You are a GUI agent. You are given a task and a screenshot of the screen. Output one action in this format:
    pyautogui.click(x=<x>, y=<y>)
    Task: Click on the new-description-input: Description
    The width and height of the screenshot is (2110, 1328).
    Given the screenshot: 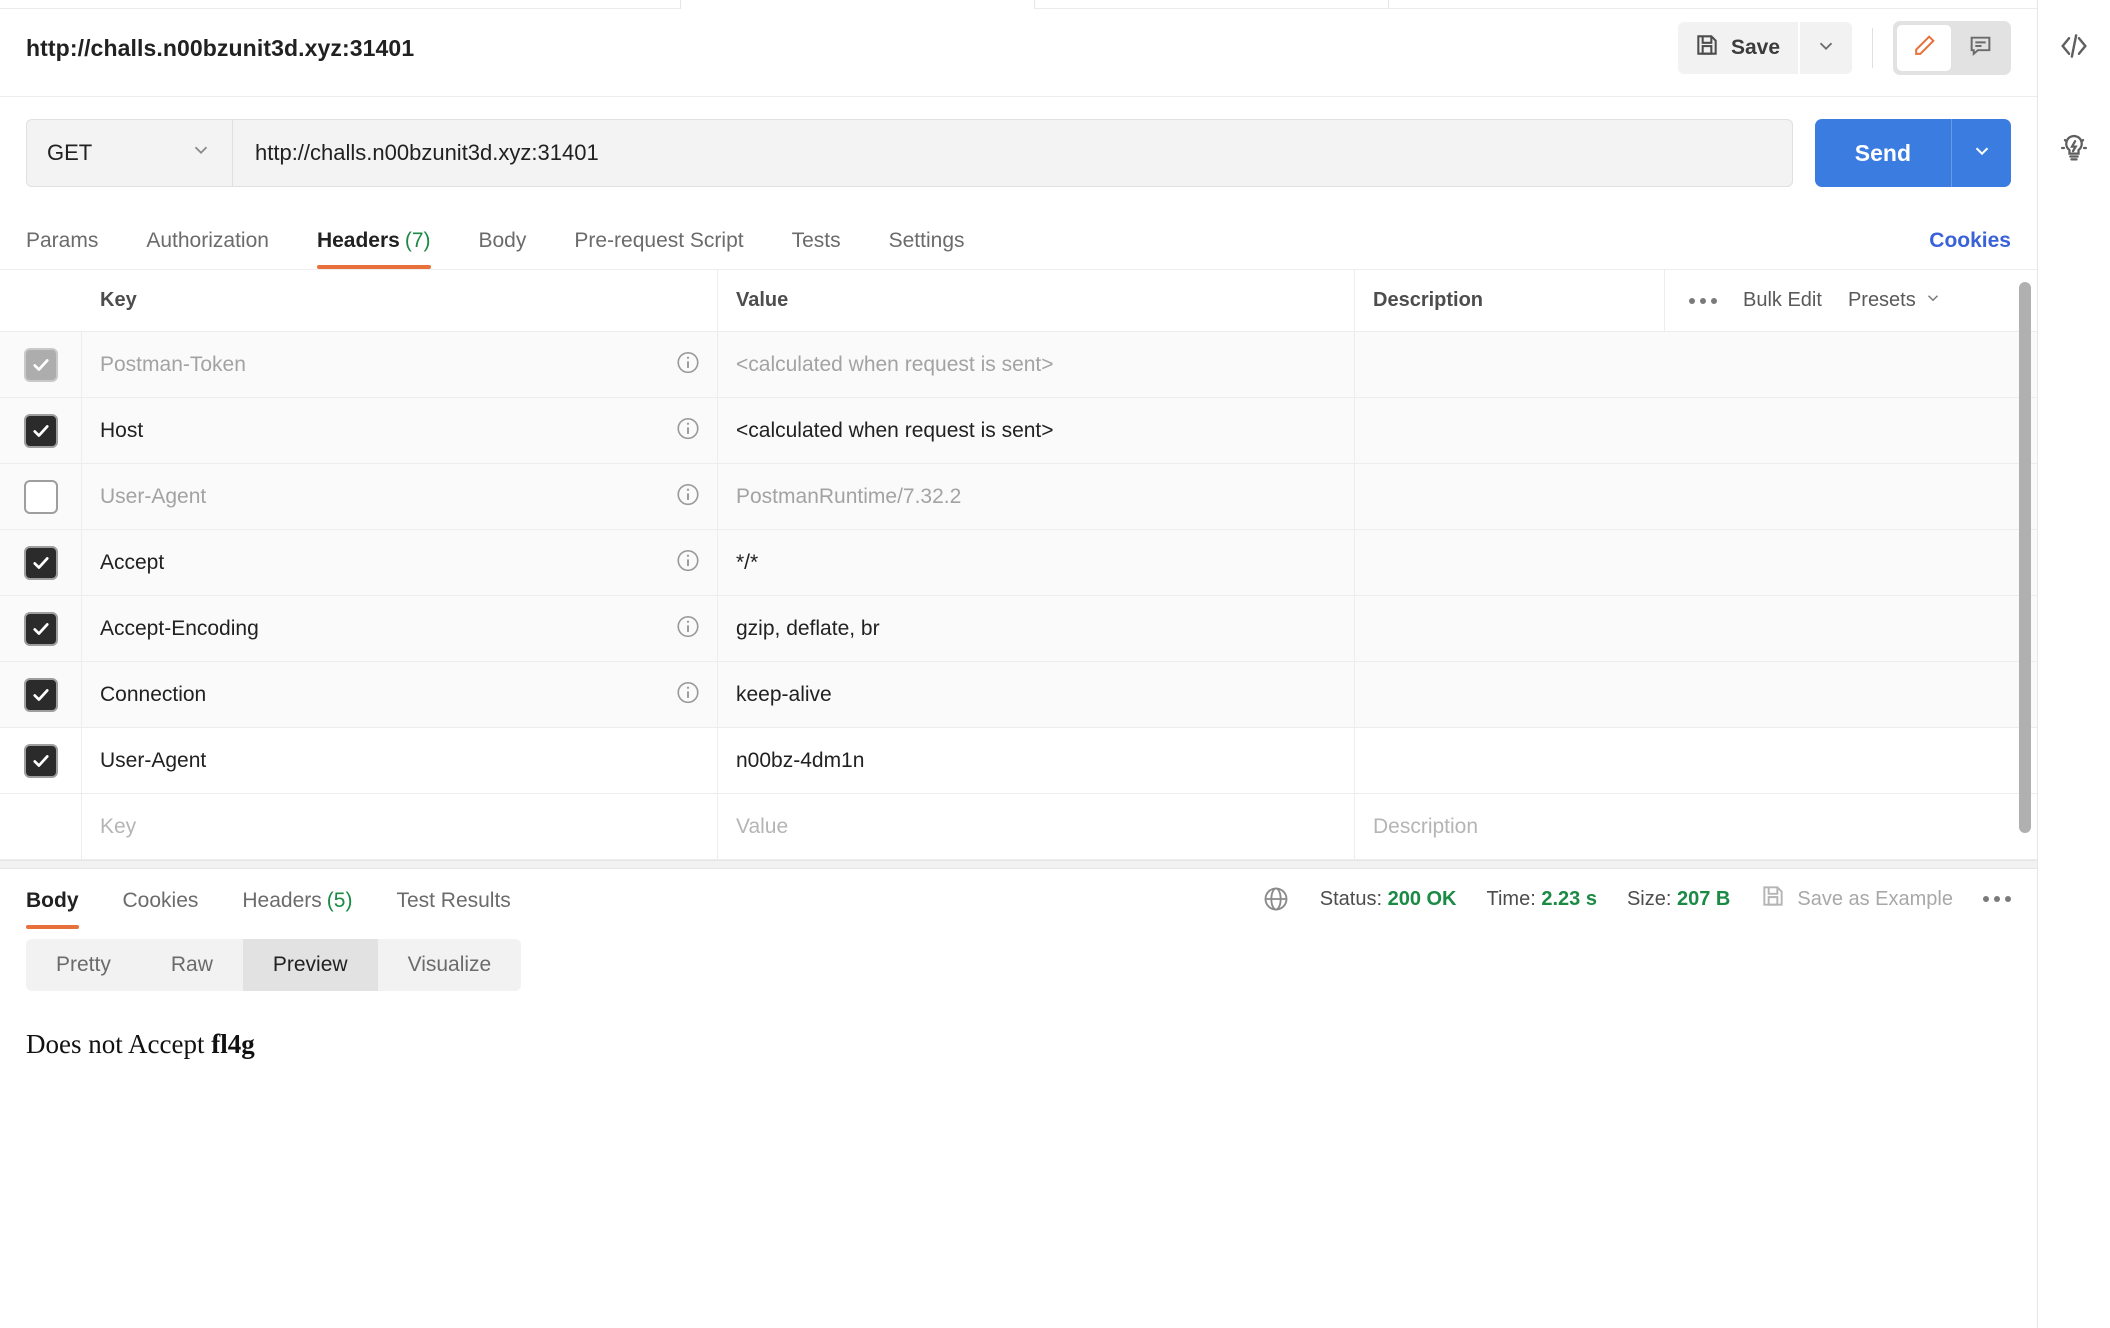 What is the action you would take?
    pyautogui.click(x=1510, y=826)
    